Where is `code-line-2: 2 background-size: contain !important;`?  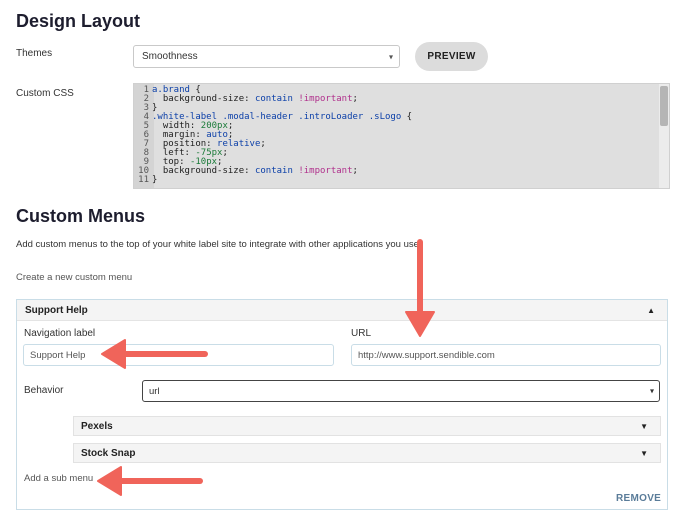 code-line-2: 2 background-size: contain !important; is located at coordinates (250, 99).